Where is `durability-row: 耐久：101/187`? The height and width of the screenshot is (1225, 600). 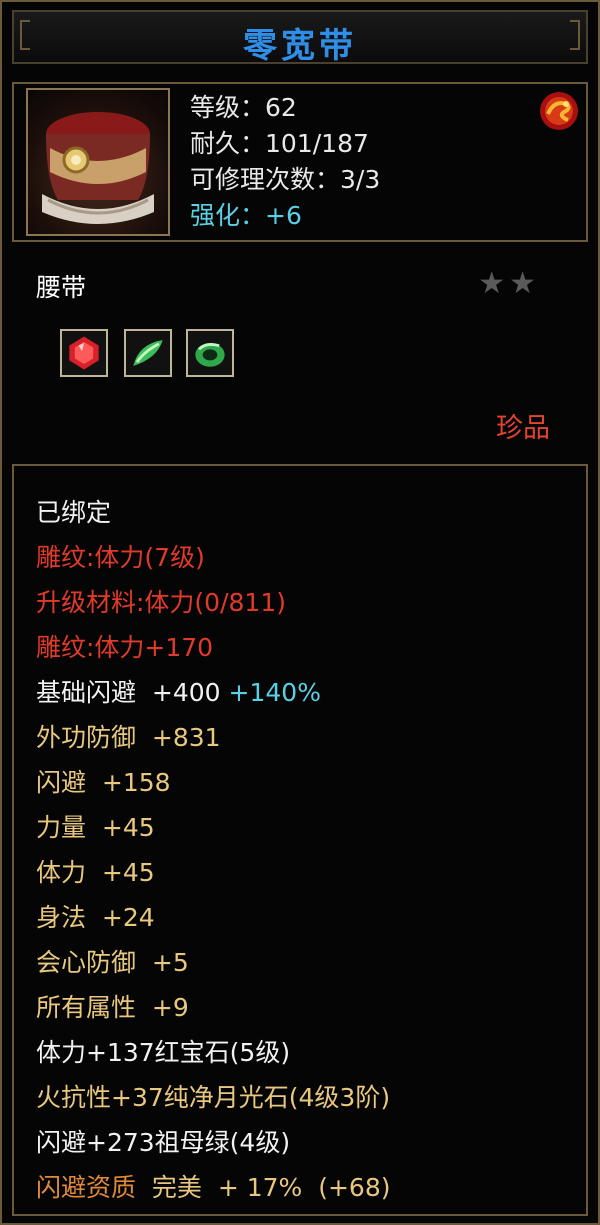 durability-row: 耐久：101/187 is located at coordinates (279, 143).